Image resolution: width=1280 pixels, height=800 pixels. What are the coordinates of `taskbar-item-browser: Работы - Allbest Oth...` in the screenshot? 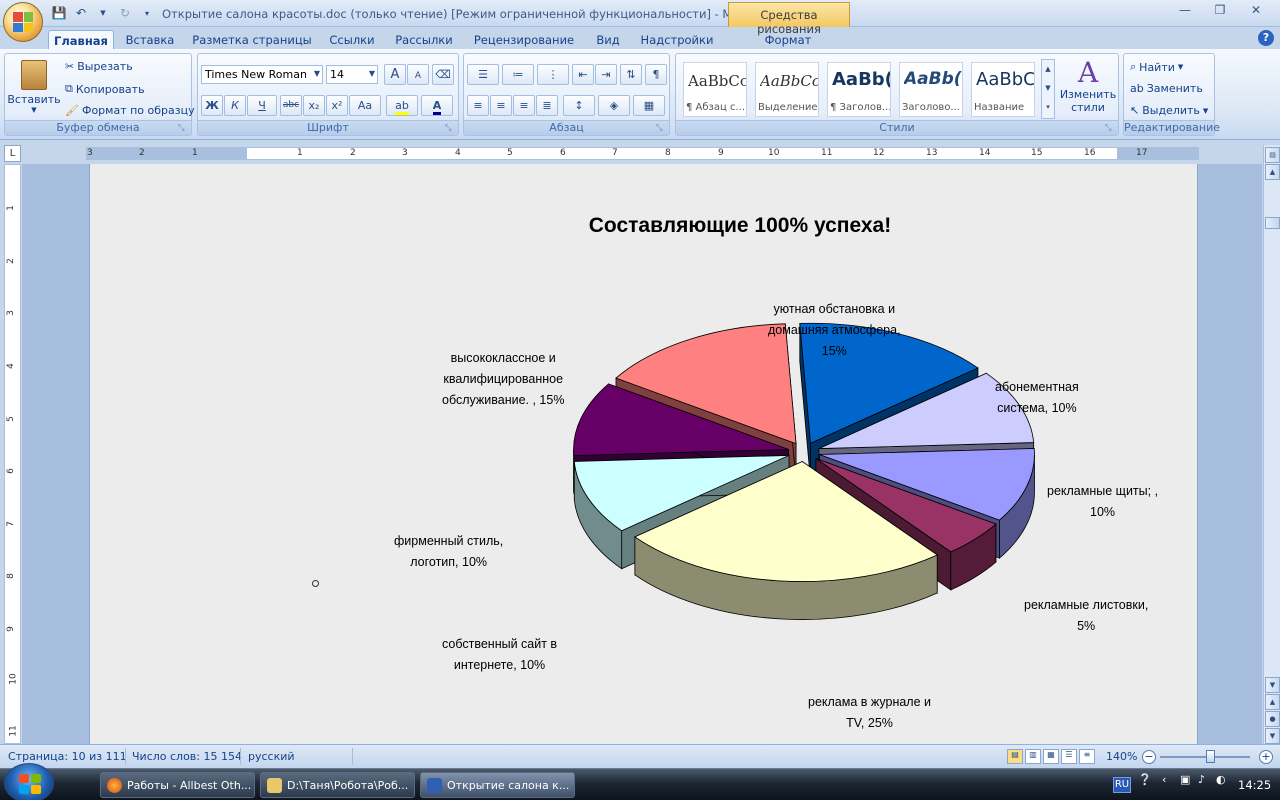 It's located at (177, 785).